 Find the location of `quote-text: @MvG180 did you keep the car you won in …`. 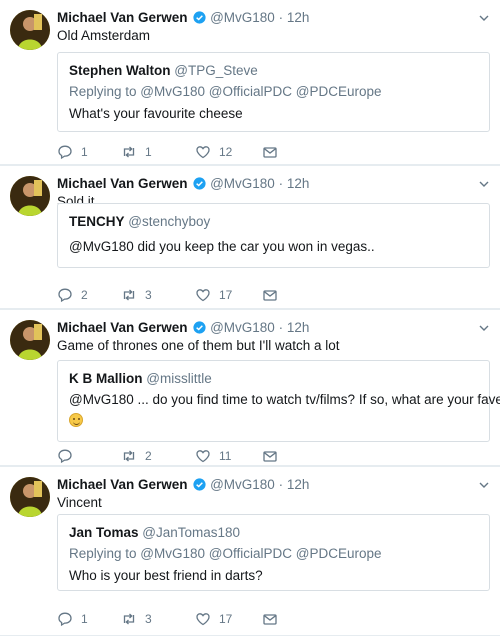

quote-text: @MvG180 did you keep the car you won in … is located at coordinates (222, 246).